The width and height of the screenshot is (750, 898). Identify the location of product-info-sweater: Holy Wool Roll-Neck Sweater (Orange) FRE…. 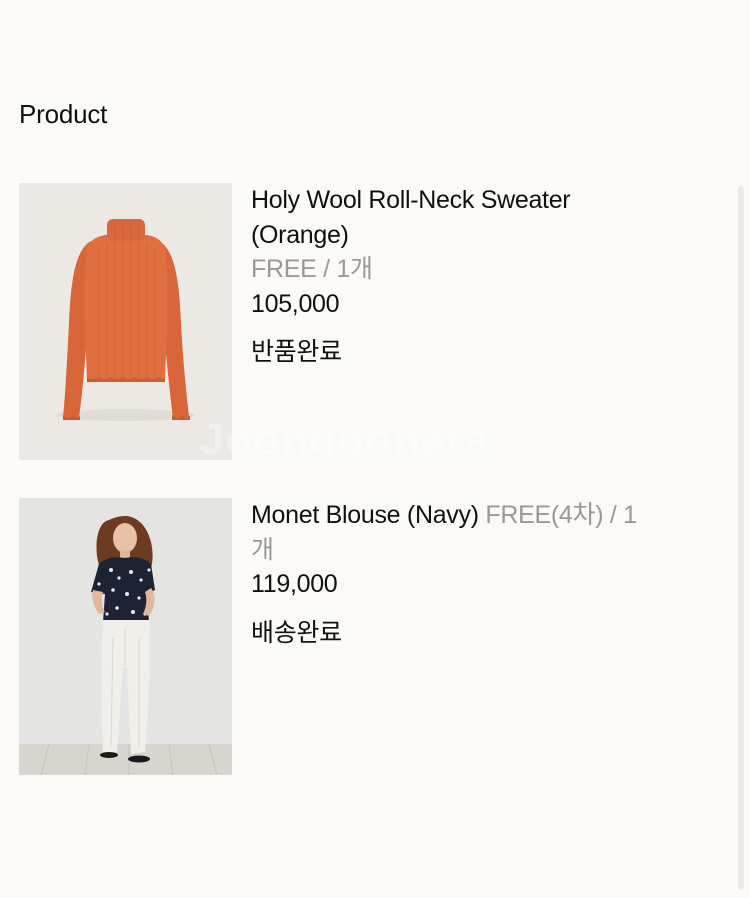
(446, 276).